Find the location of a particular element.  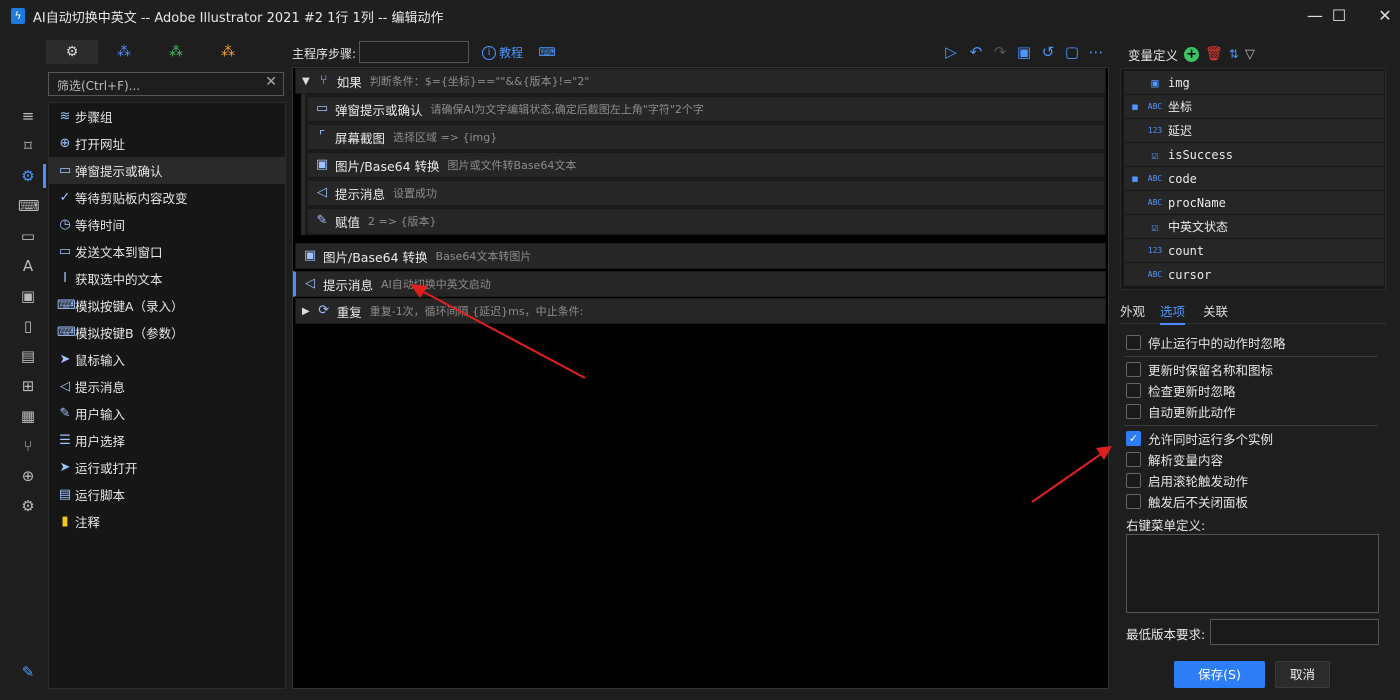

run-icon: ▷ is located at coordinates (951, 52).